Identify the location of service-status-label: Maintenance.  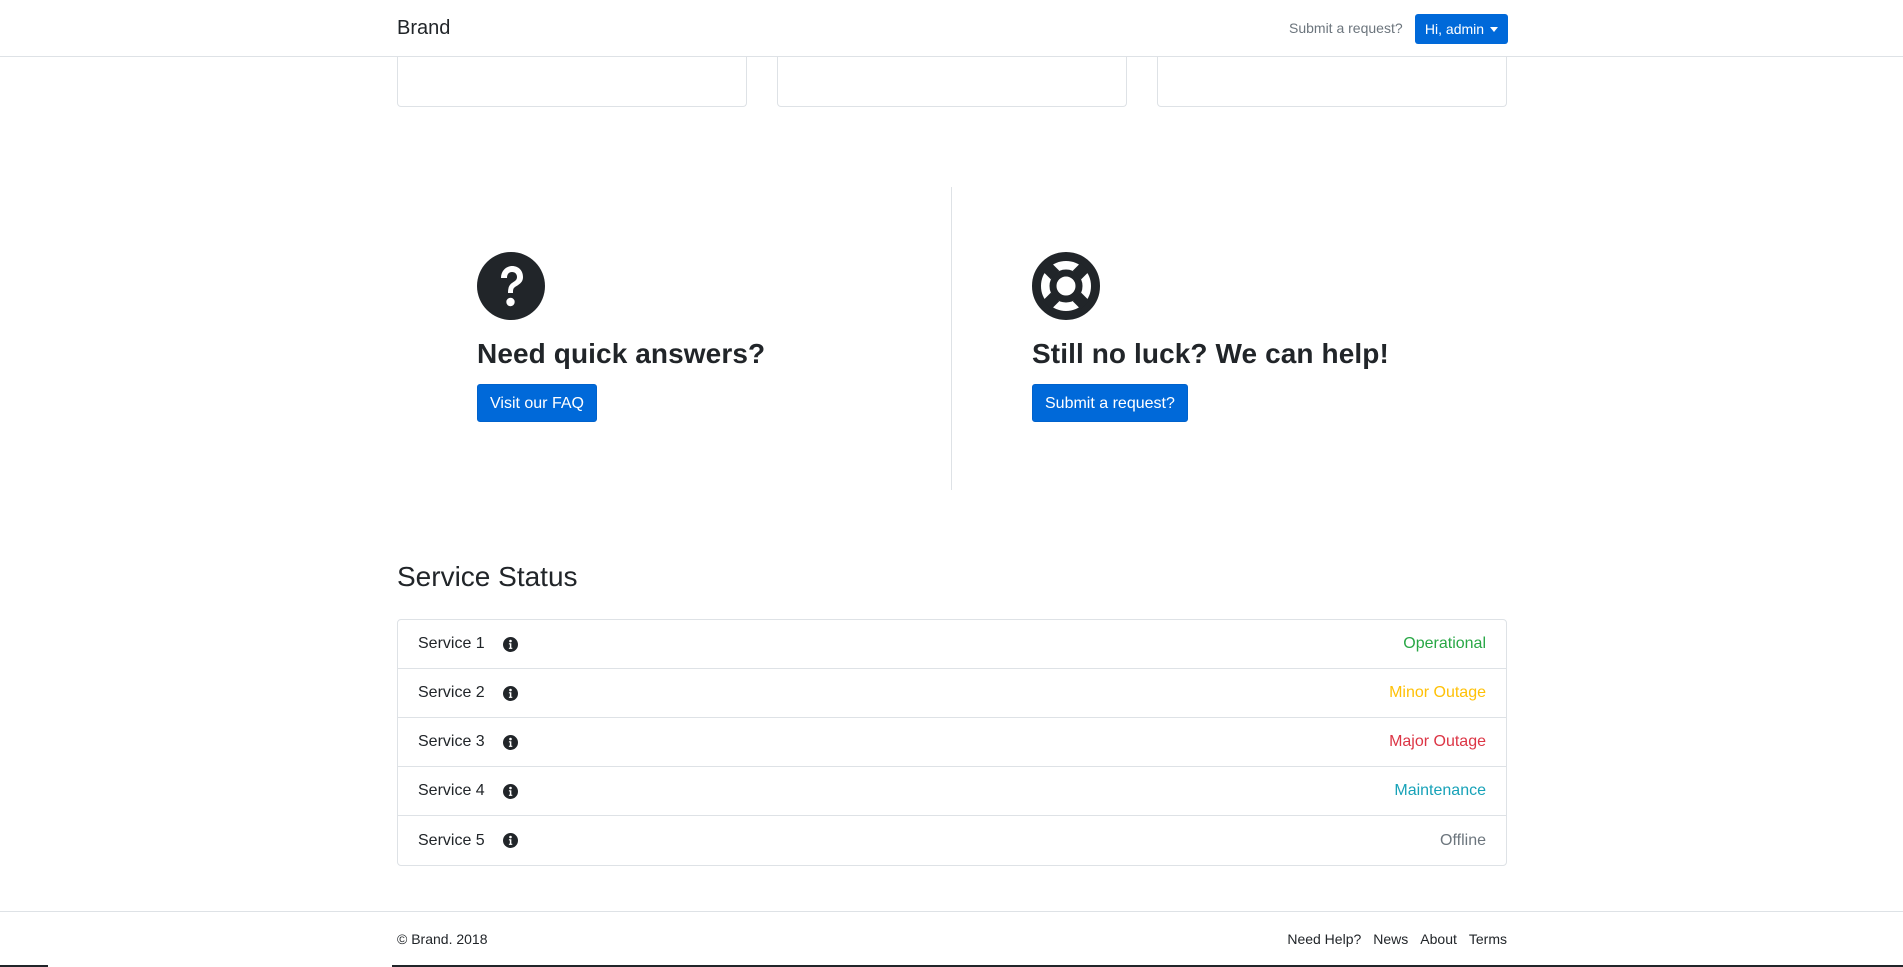
(1440, 790).